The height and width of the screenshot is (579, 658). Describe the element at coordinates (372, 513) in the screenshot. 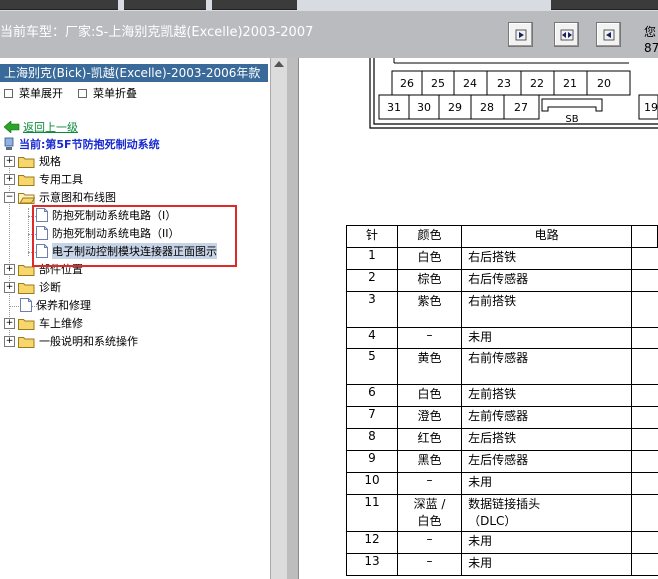

I see `pin-cell: 11` at that location.